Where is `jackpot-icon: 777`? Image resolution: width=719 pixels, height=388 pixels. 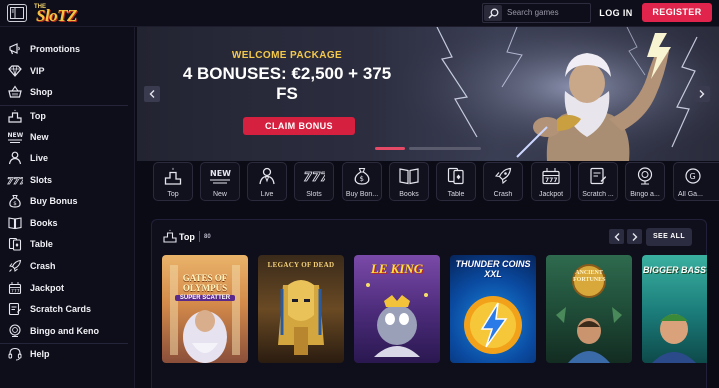
jackpot-icon: 777 is located at coordinates (551, 176).